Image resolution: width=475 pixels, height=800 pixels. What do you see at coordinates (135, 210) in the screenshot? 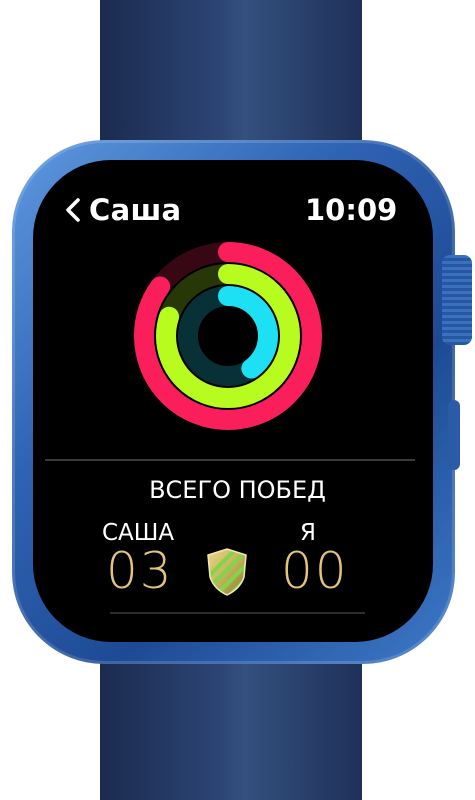
I see `back-button-label: Саша` at bounding box center [135, 210].